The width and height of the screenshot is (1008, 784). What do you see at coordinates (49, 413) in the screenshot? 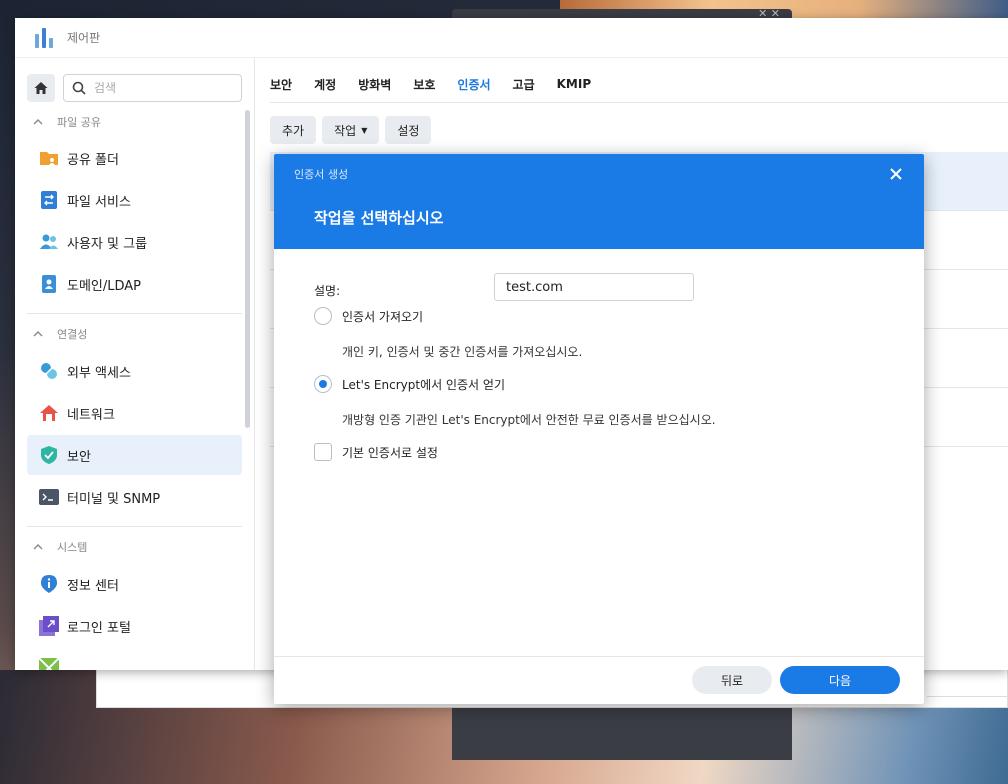
I see `network-house-icon` at bounding box center [49, 413].